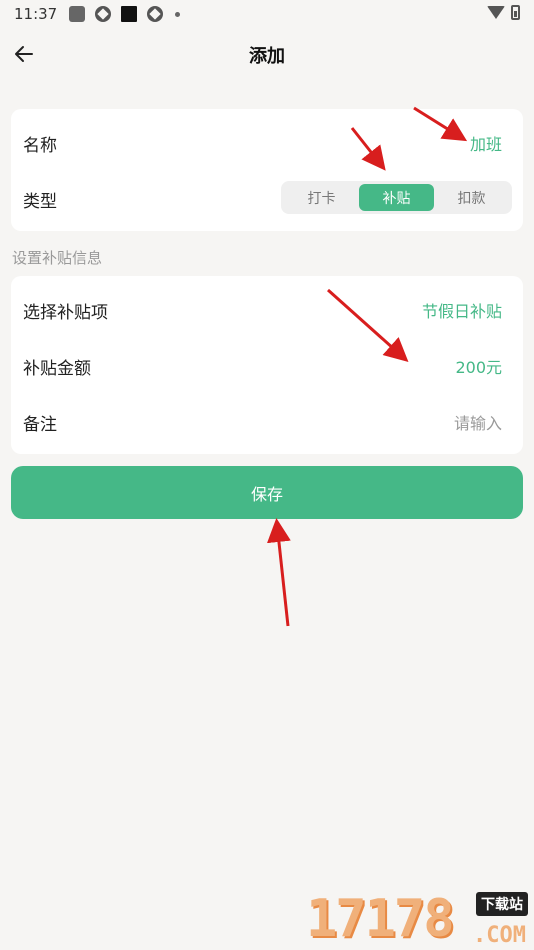 This screenshot has height=950, width=534. Describe the element at coordinates (499, 935) in the screenshot. I see `watermark-suffix: .COM` at that location.